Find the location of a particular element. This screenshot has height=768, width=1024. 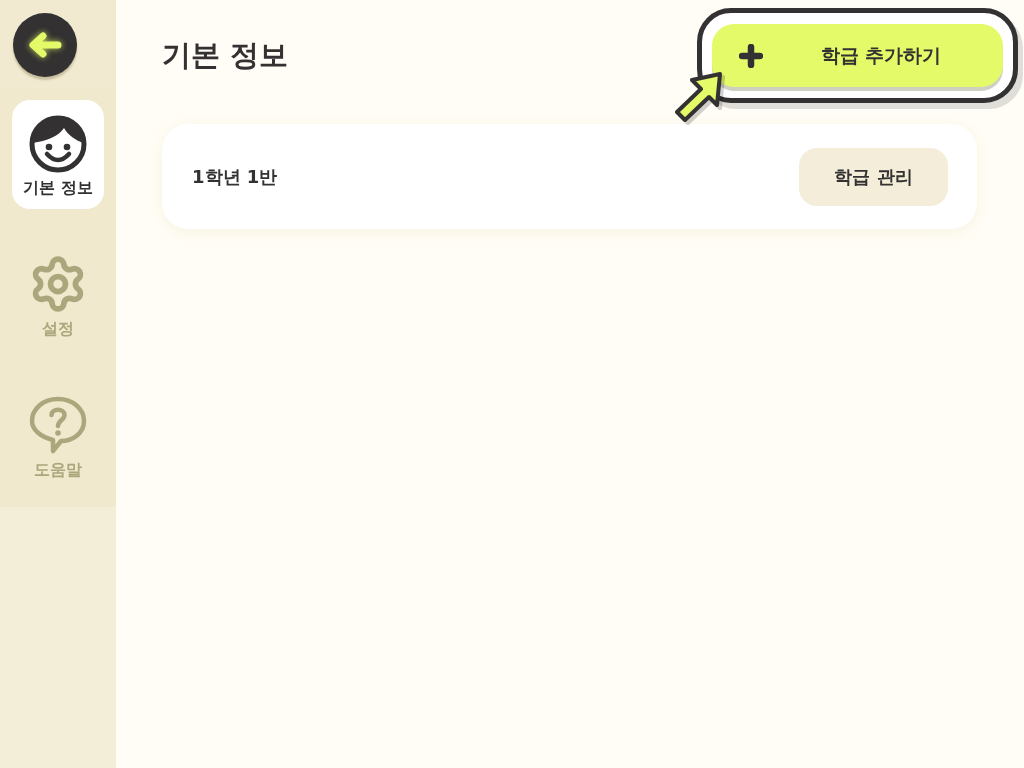

plus-icon is located at coordinates (751, 55).